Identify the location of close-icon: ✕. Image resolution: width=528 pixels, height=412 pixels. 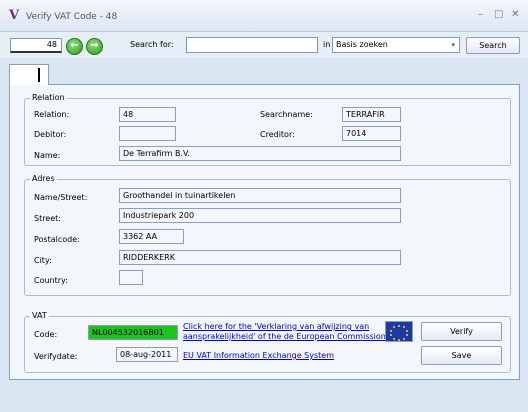
(515, 14).